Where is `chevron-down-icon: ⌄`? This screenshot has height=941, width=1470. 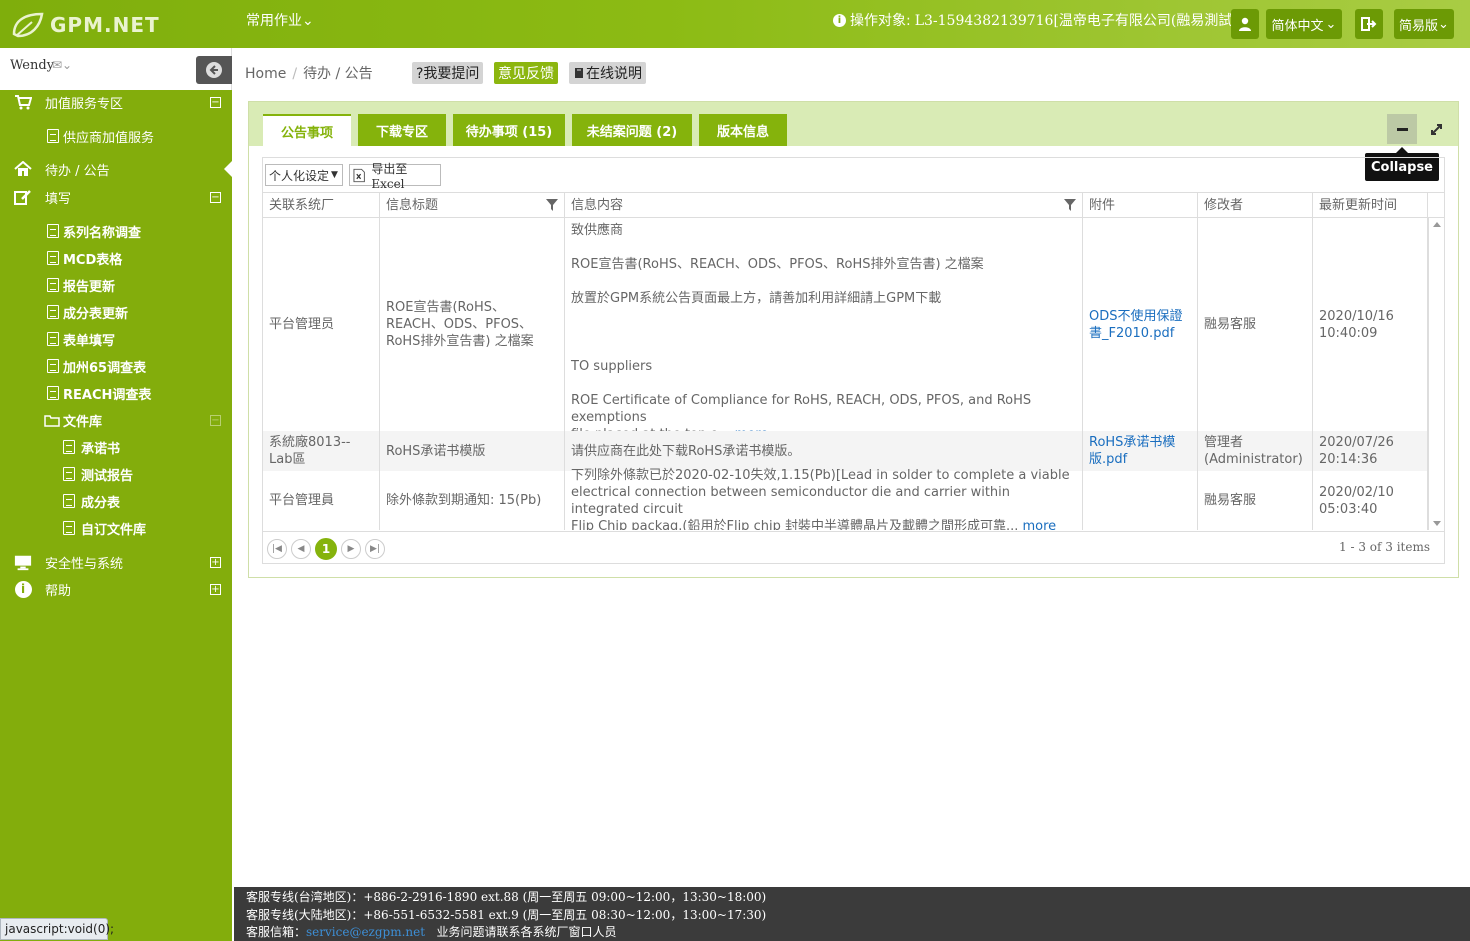 chevron-down-icon: ⌄ is located at coordinates (1443, 24).